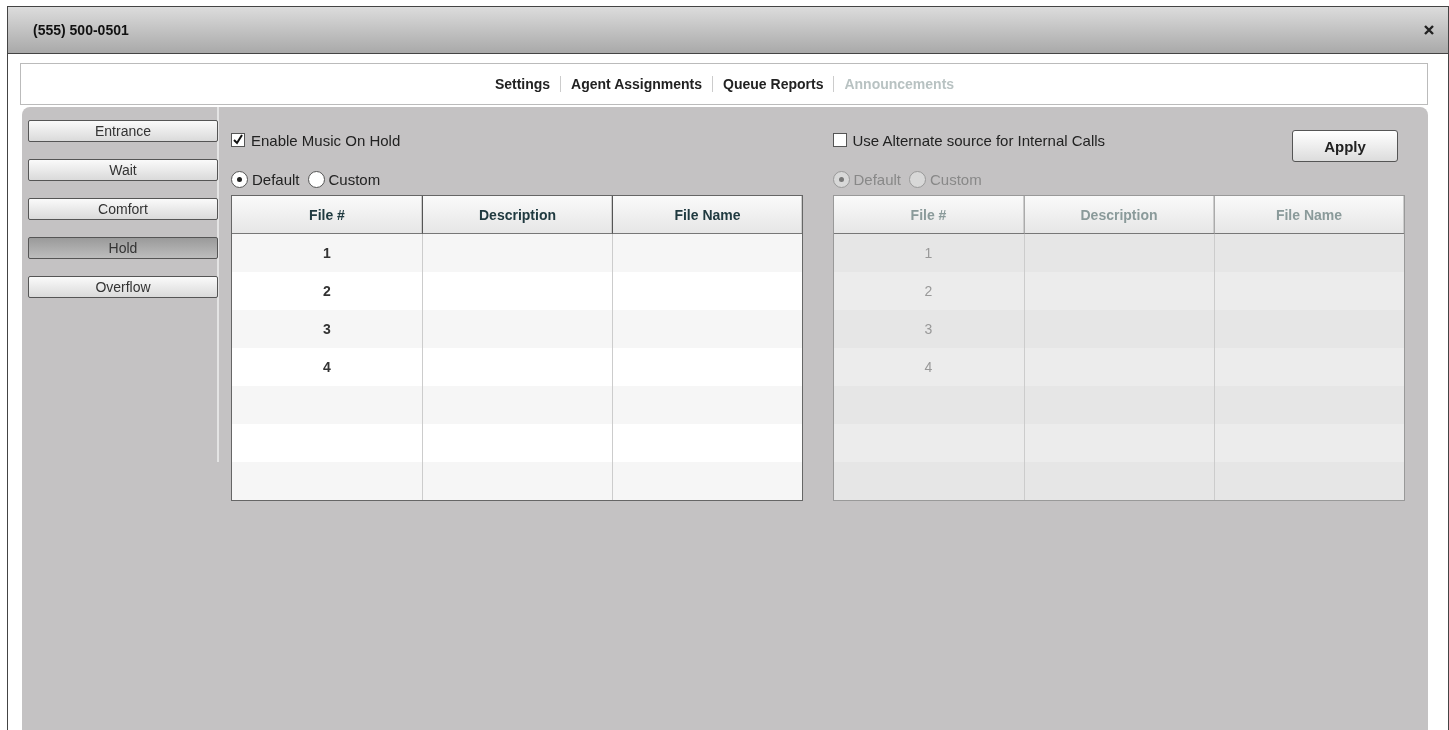  What do you see at coordinates (326, 140) in the screenshot?
I see `checkbox-label: Enable Music On Hold` at bounding box center [326, 140].